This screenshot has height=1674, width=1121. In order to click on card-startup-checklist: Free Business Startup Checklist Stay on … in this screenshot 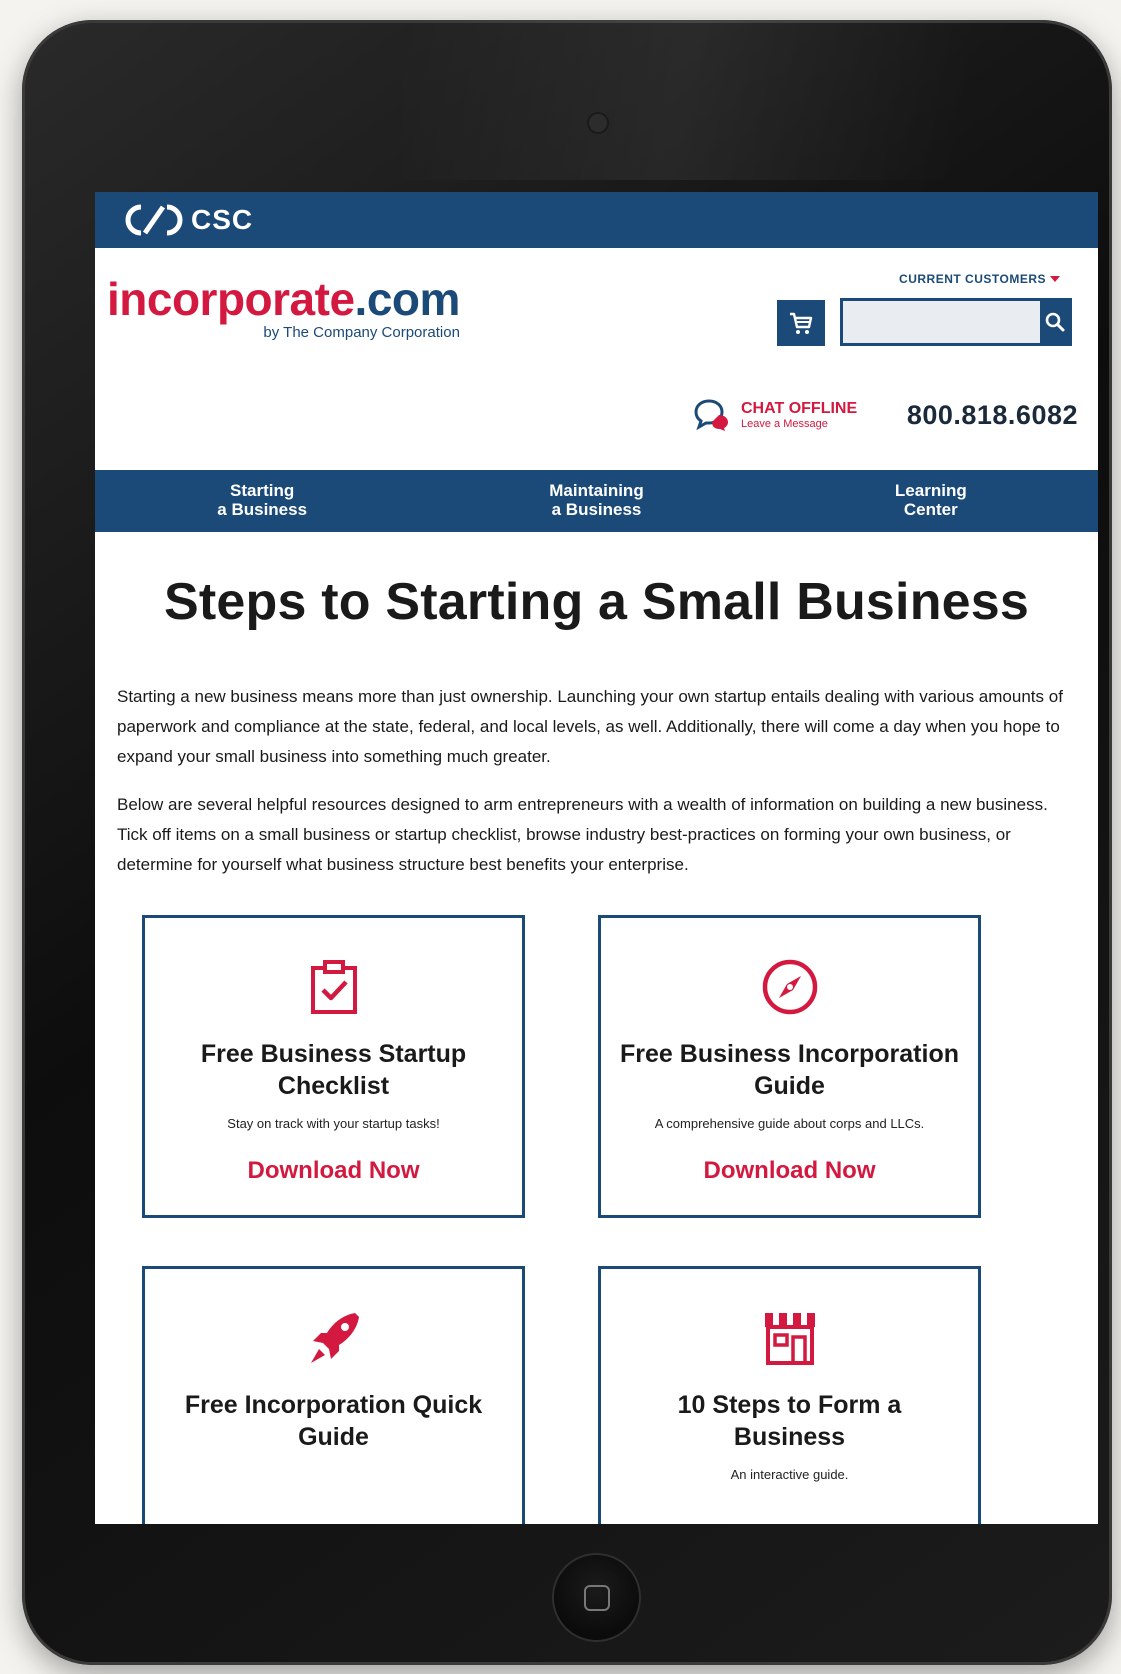, I will do `click(333, 1066)`.